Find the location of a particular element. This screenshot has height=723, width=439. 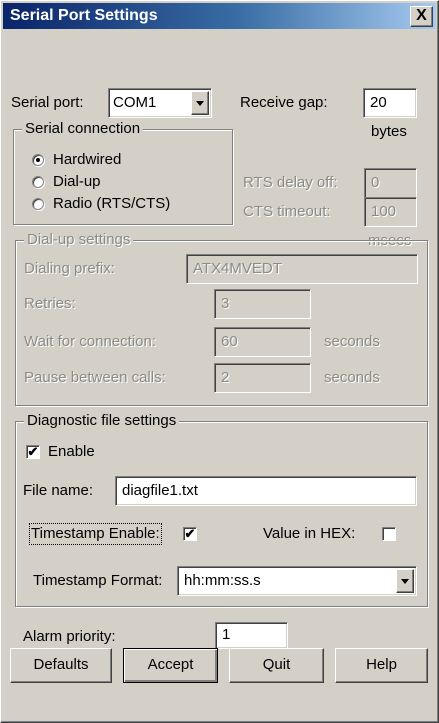

quit-button: Quit is located at coordinates (276, 665).